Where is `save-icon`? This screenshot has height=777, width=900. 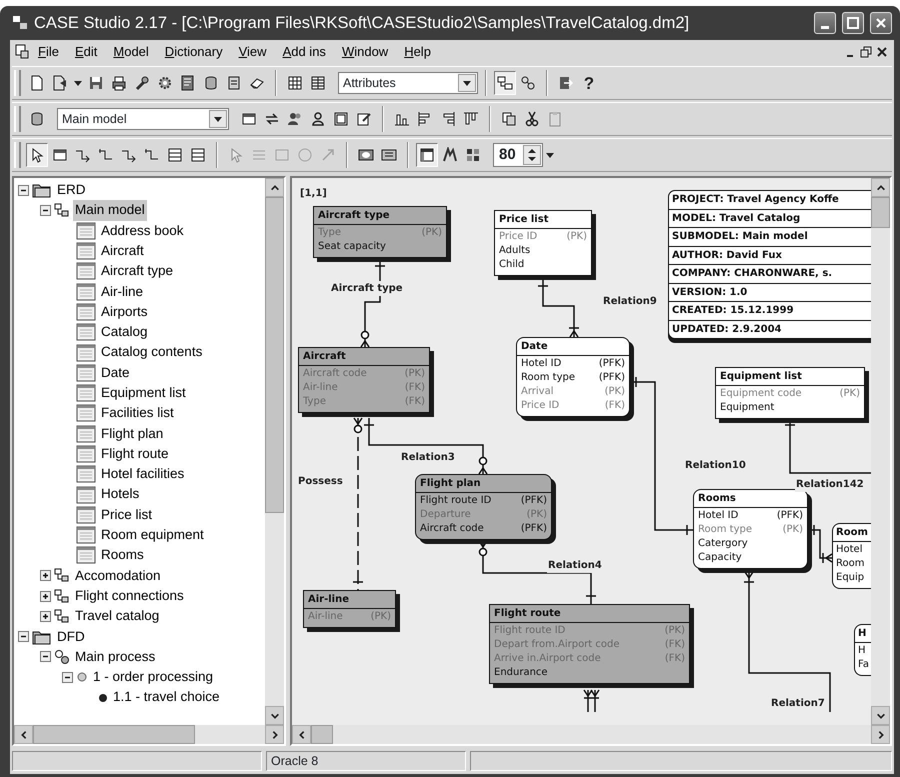
save-icon is located at coordinates (96, 83).